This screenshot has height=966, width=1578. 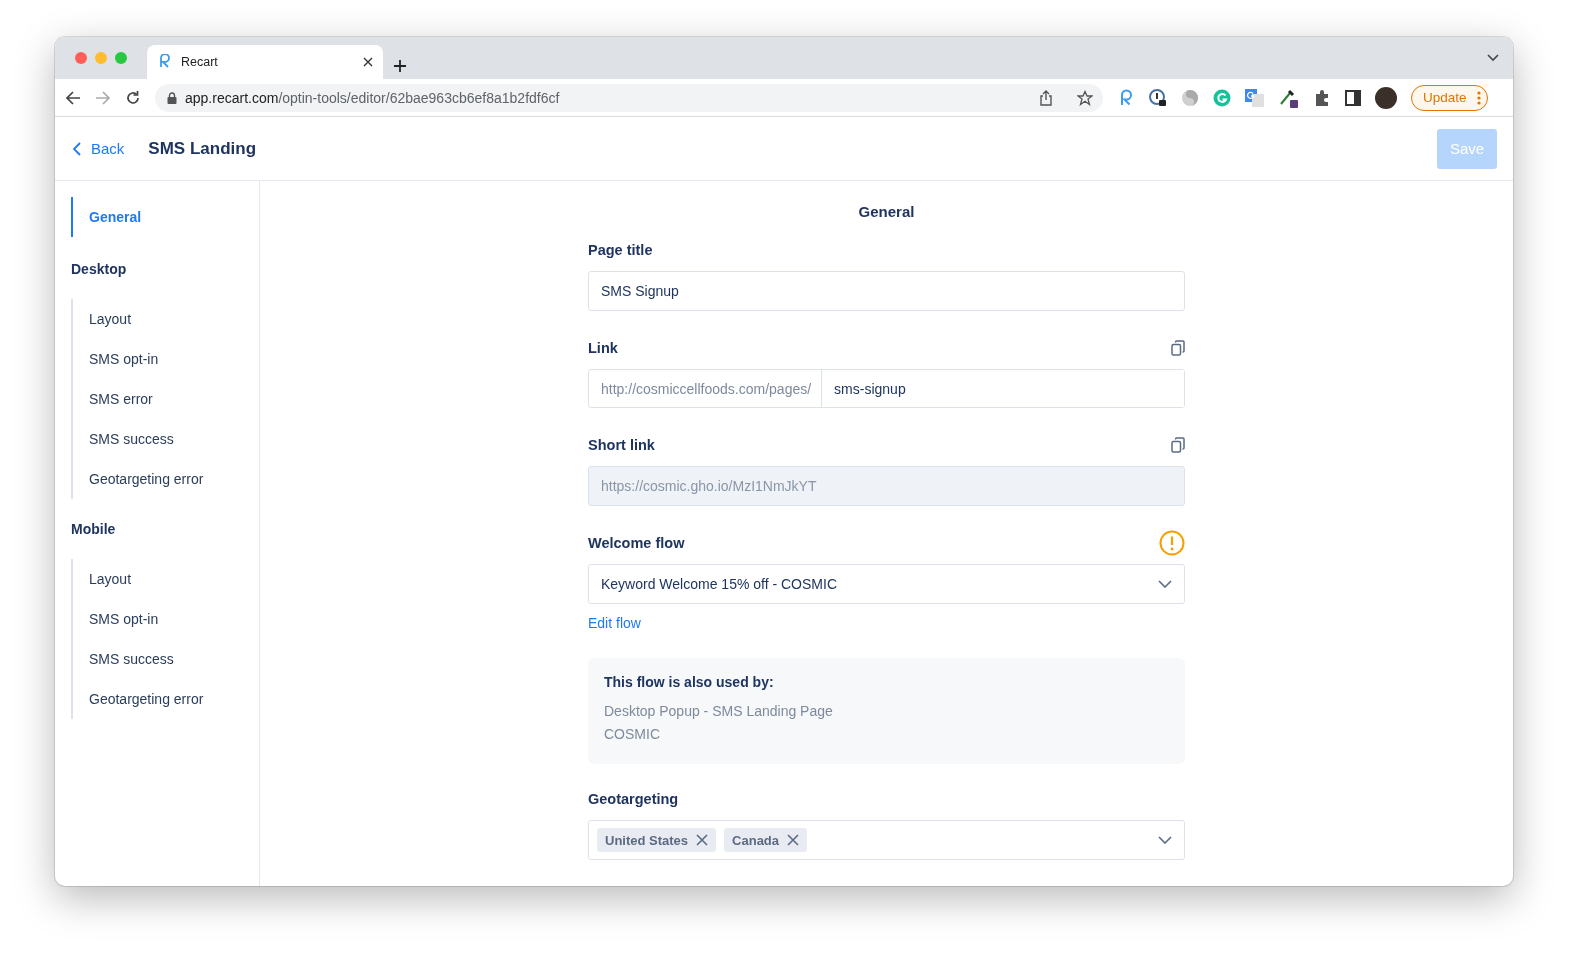 What do you see at coordinates (886, 388) in the screenshot?
I see `link-field: http://cosmiccellfoods.com/pages/ sms-signup` at bounding box center [886, 388].